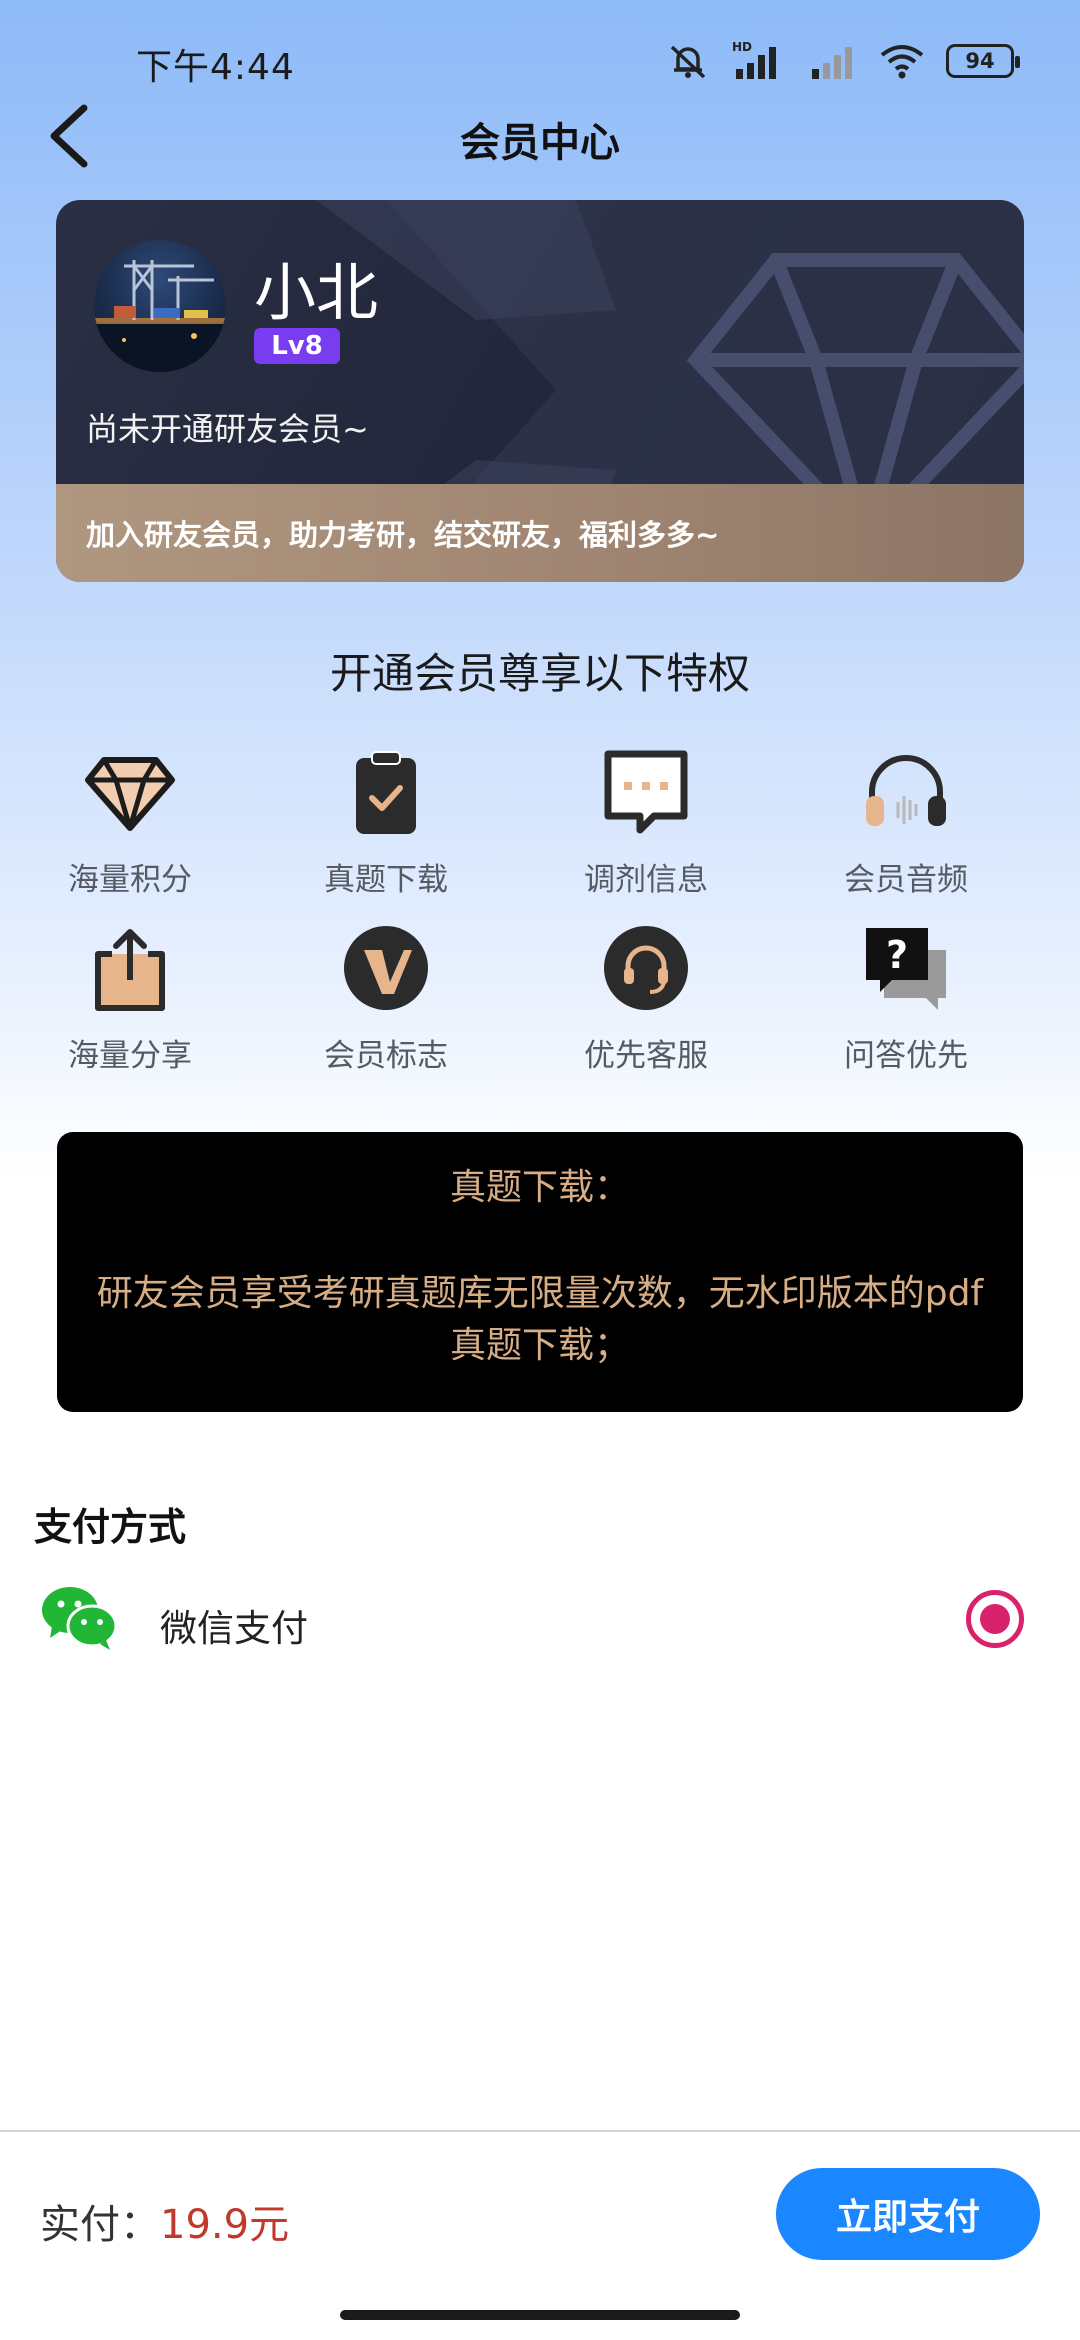 The width and height of the screenshot is (1080, 2340). Describe the element at coordinates (540, 1272) in the screenshot. I see `privilege-detail-box: 真题下载： 研友会员享受考研真题库无限量次数，无水印版本的pdf真题下载；` at that location.